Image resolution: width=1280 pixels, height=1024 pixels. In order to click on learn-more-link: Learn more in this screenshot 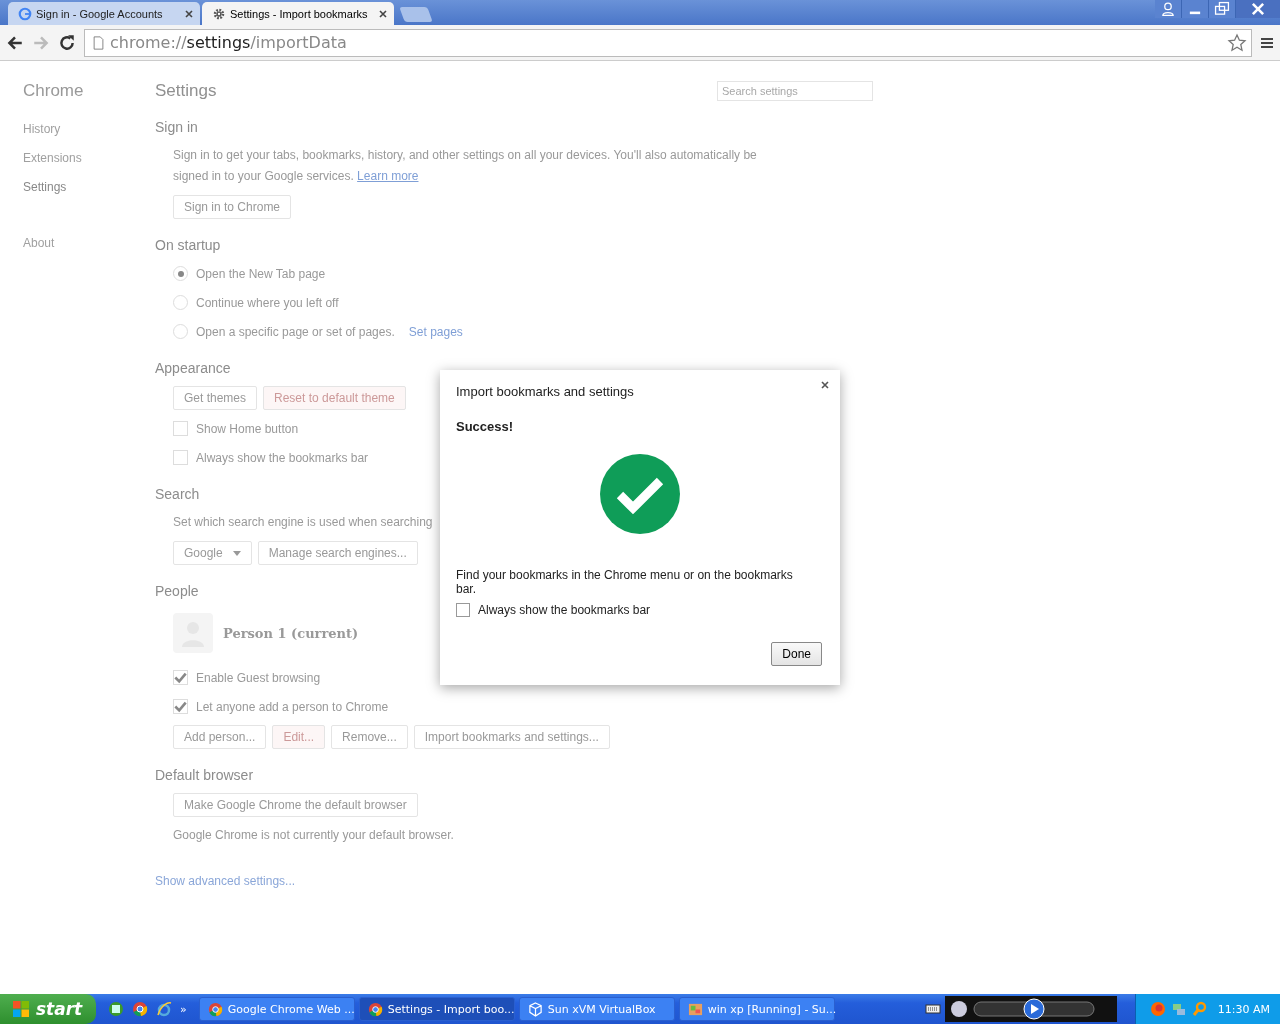, I will do `click(388, 176)`.